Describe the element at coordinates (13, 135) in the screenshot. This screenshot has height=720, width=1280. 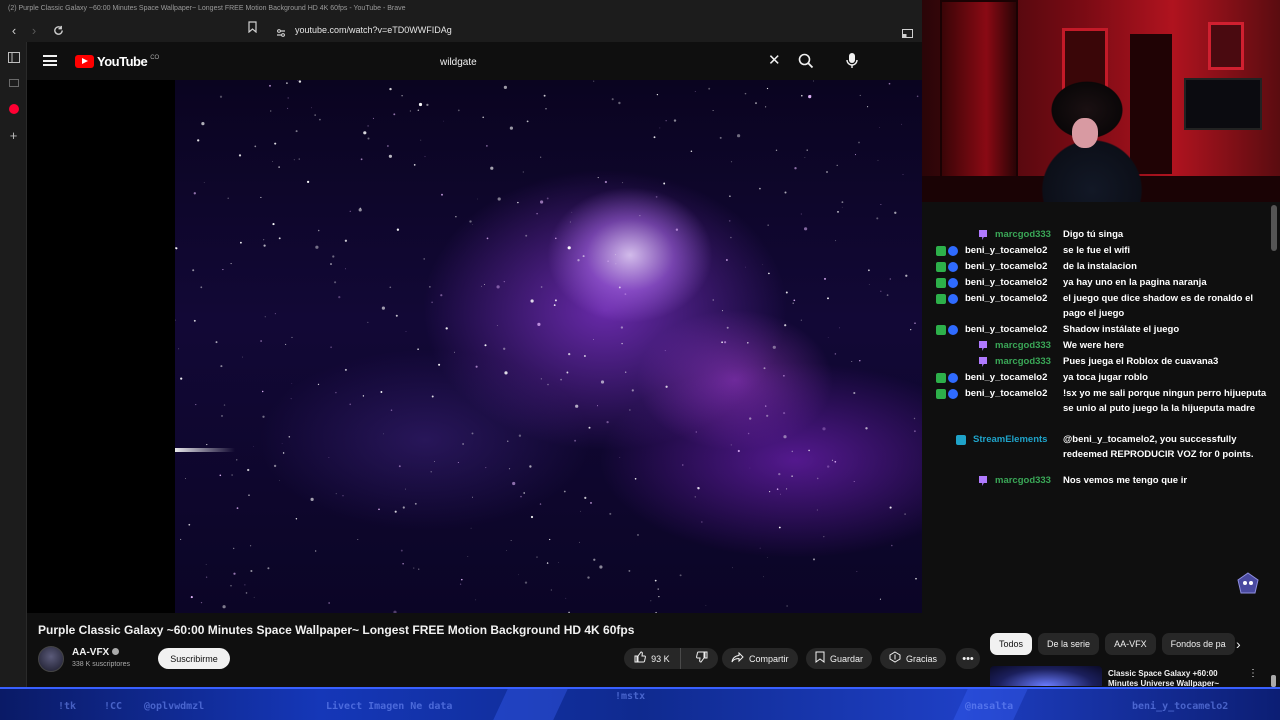
I see `new-tab-icon: +` at that location.